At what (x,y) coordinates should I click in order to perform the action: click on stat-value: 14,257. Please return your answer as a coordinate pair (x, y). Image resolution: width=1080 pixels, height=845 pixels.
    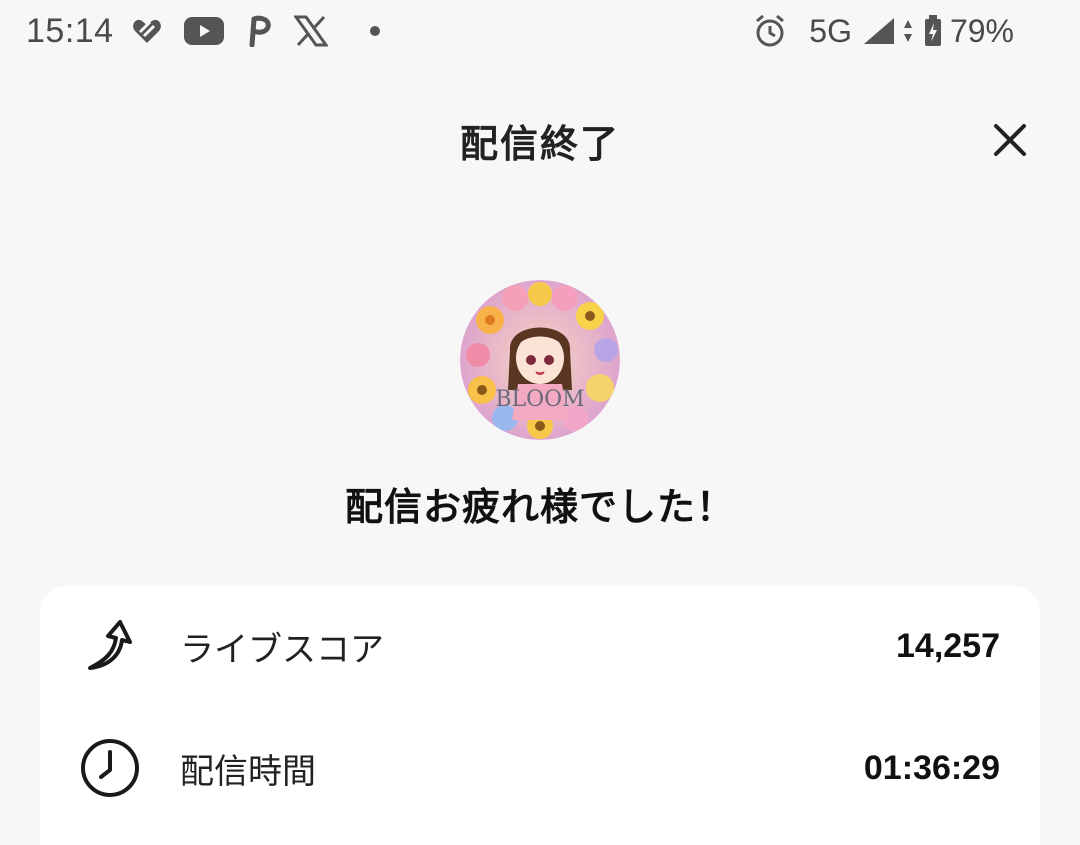
    Looking at the image, I should click on (948, 645).